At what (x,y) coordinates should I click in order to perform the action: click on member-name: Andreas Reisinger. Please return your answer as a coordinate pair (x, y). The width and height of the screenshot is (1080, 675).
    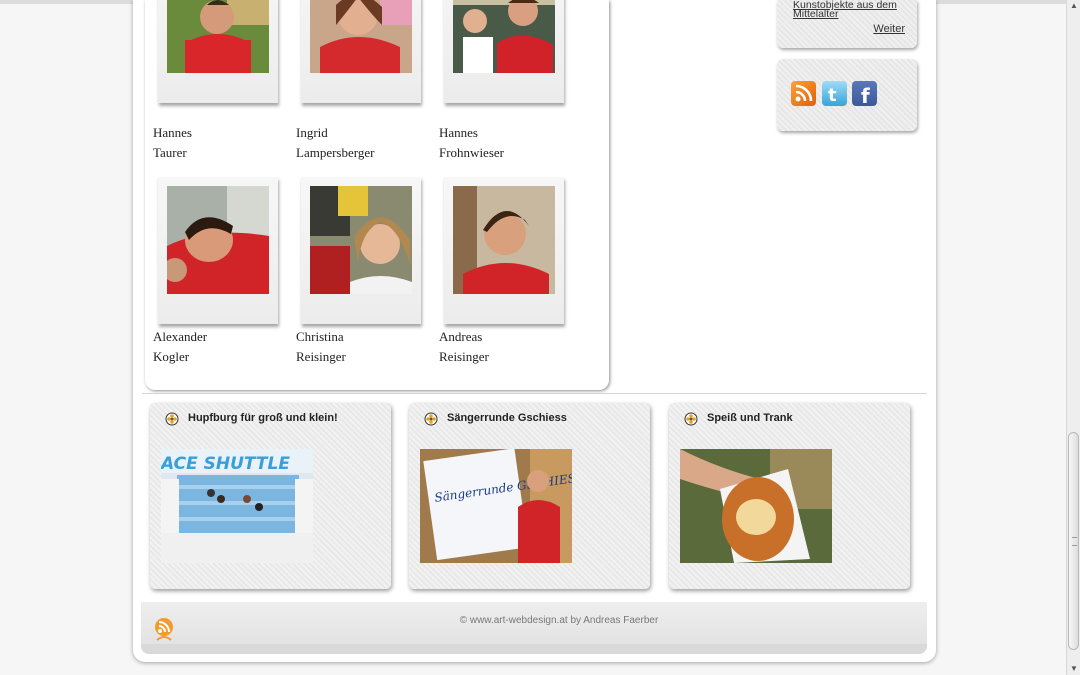
    Looking at the image, I should click on (464, 346).